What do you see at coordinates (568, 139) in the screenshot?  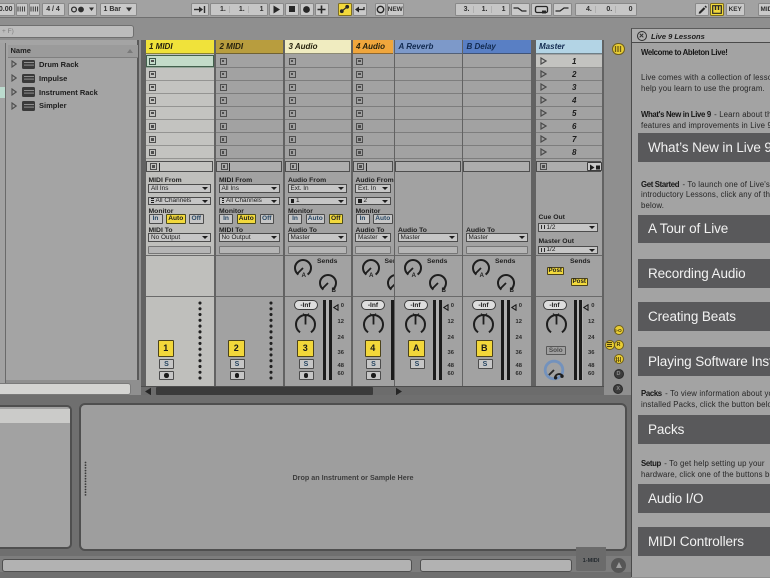 I see `scene-slot: 7` at bounding box center [568, 139].